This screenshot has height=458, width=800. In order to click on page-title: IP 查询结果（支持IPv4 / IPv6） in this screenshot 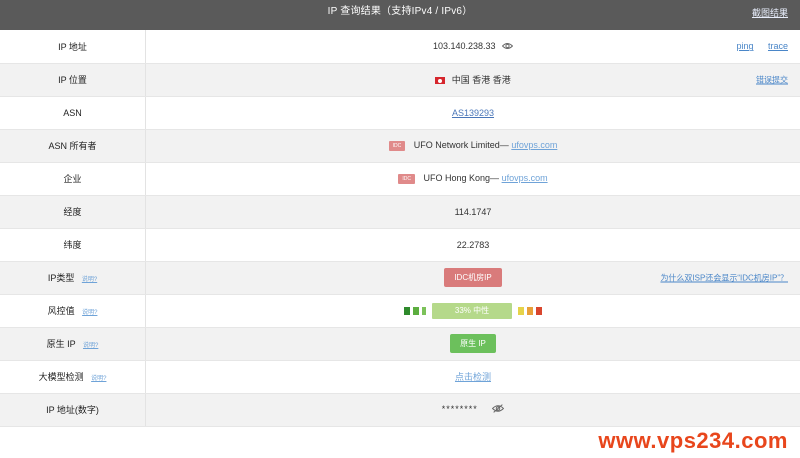, I will do `click(400, 11)`.